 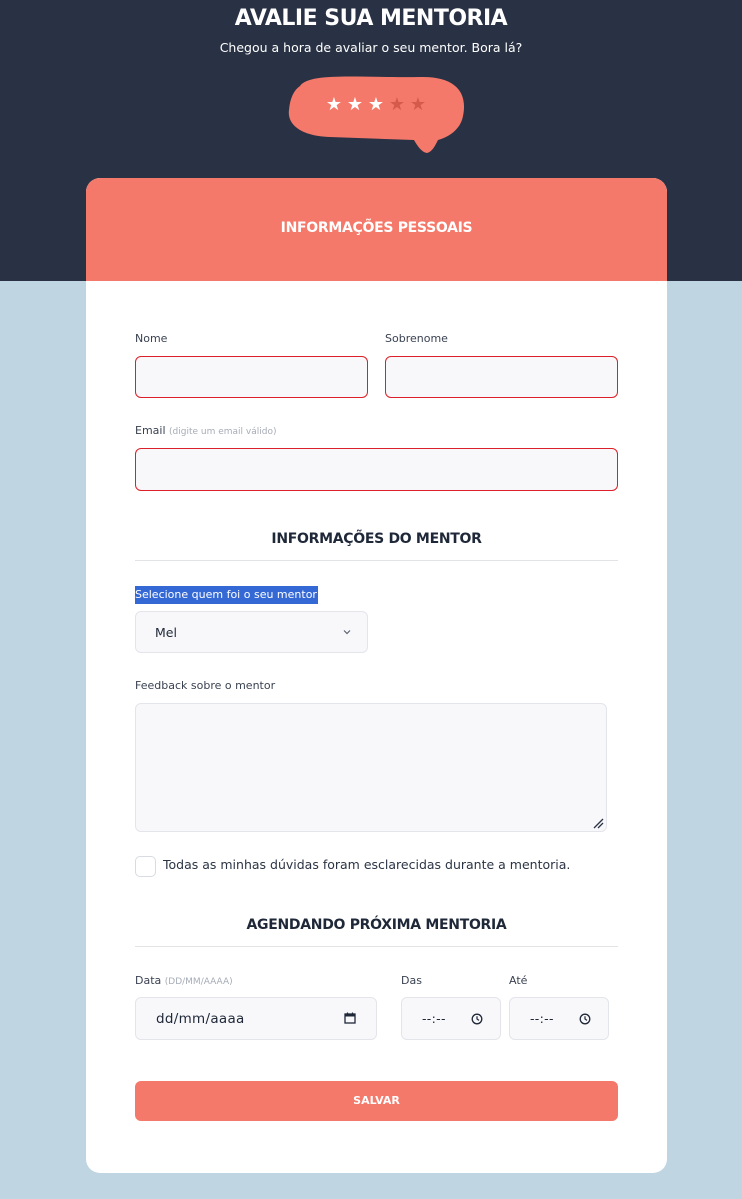 What do you see at coordinates (598, 823) in the screenshot?
I see `resize-handle-icon` at bounding box center [598, 823].